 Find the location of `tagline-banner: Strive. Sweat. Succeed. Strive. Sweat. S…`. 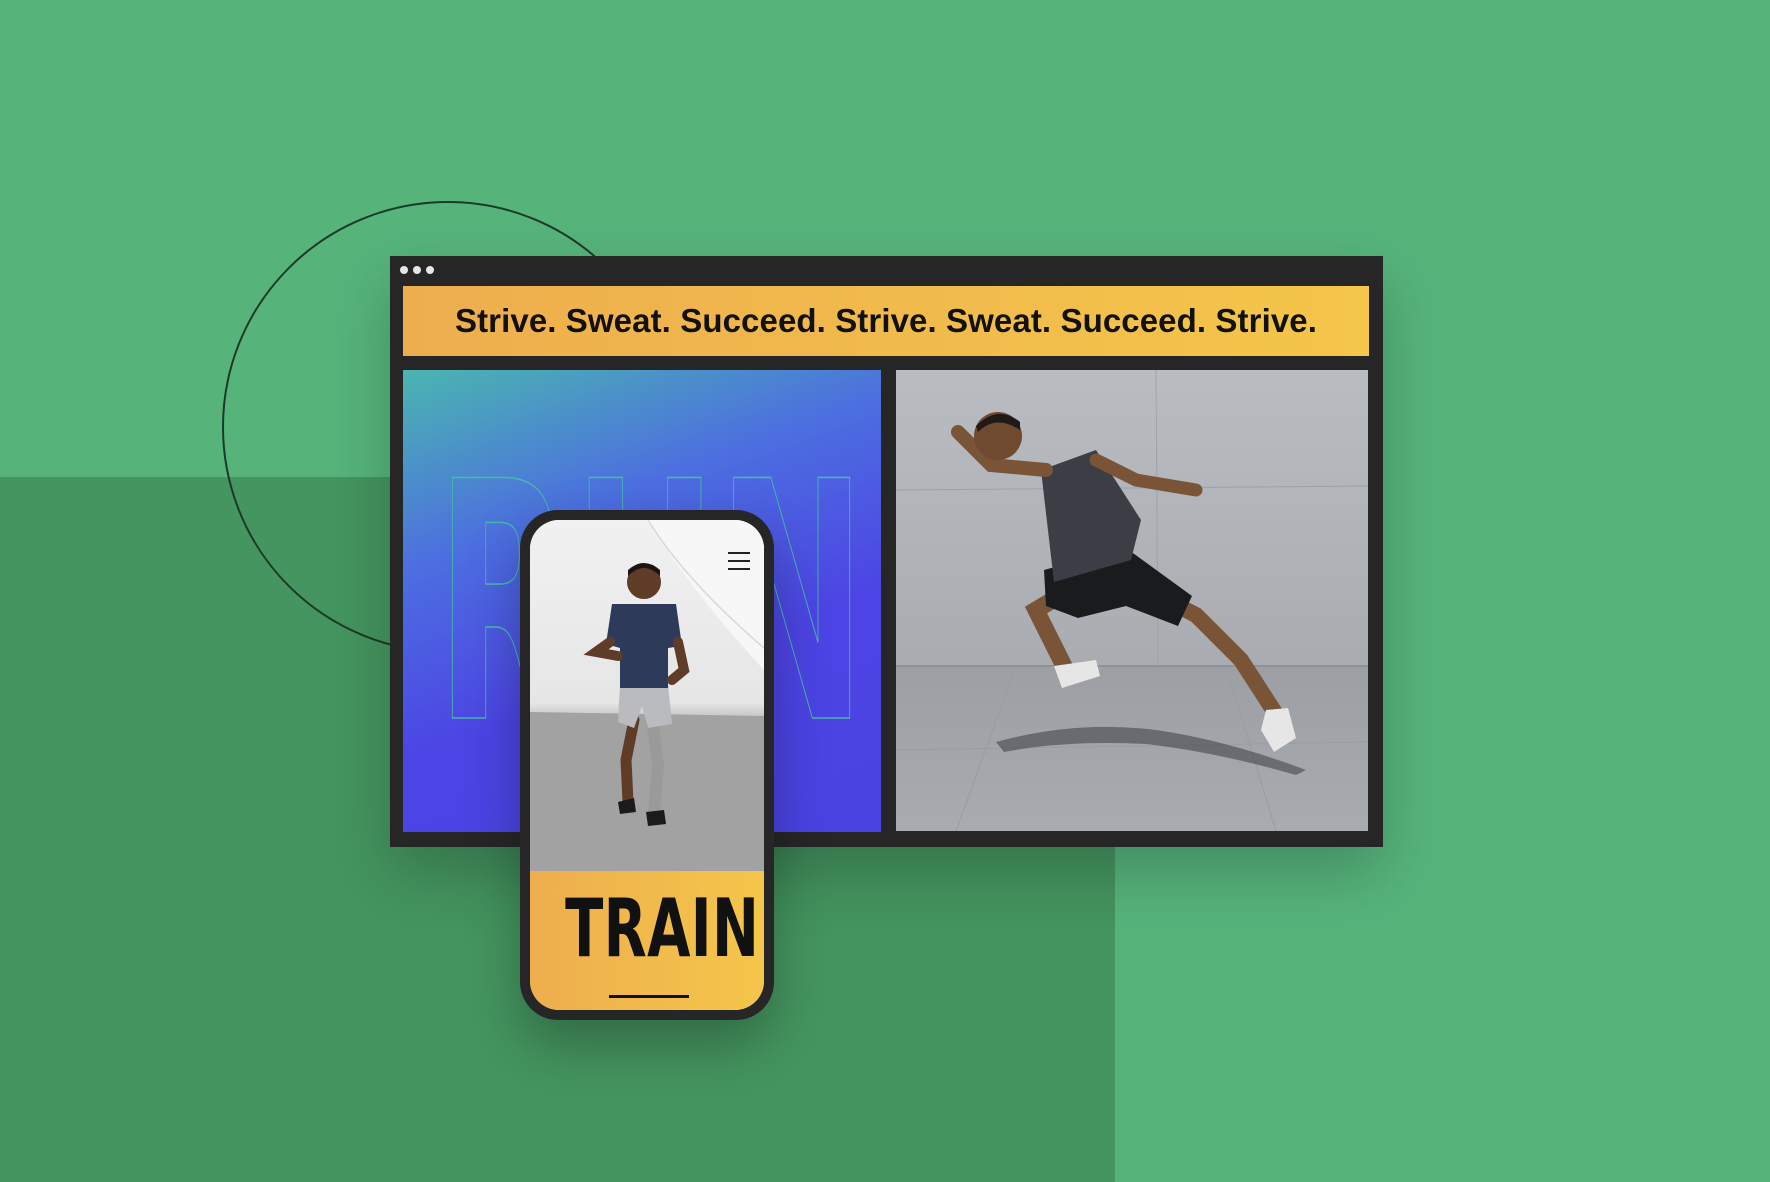

tagline-banner: Strive. Sweat. Succeed. Strive. Sweat. S… is located at coordinates (886, 321).